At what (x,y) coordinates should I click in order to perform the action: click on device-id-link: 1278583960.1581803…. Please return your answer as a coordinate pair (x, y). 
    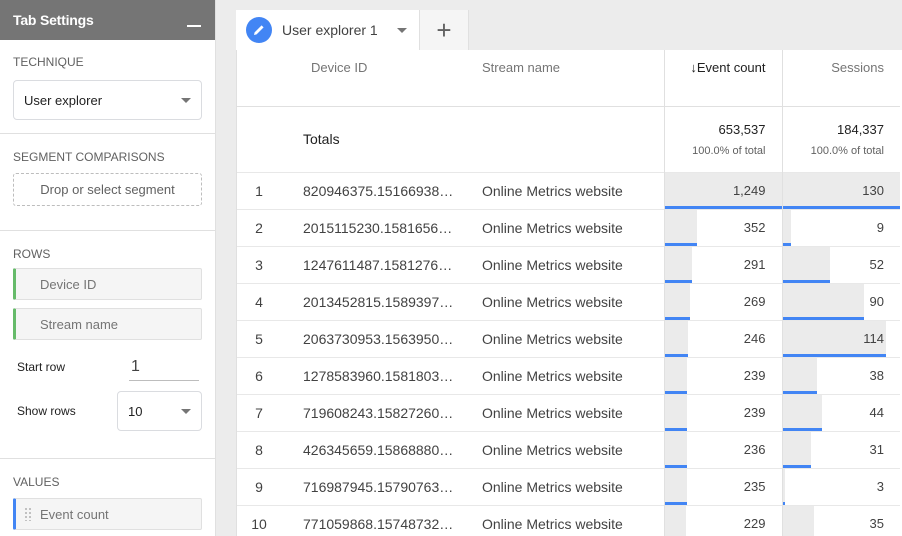
    Looking at the image, I should click on (377, 375).